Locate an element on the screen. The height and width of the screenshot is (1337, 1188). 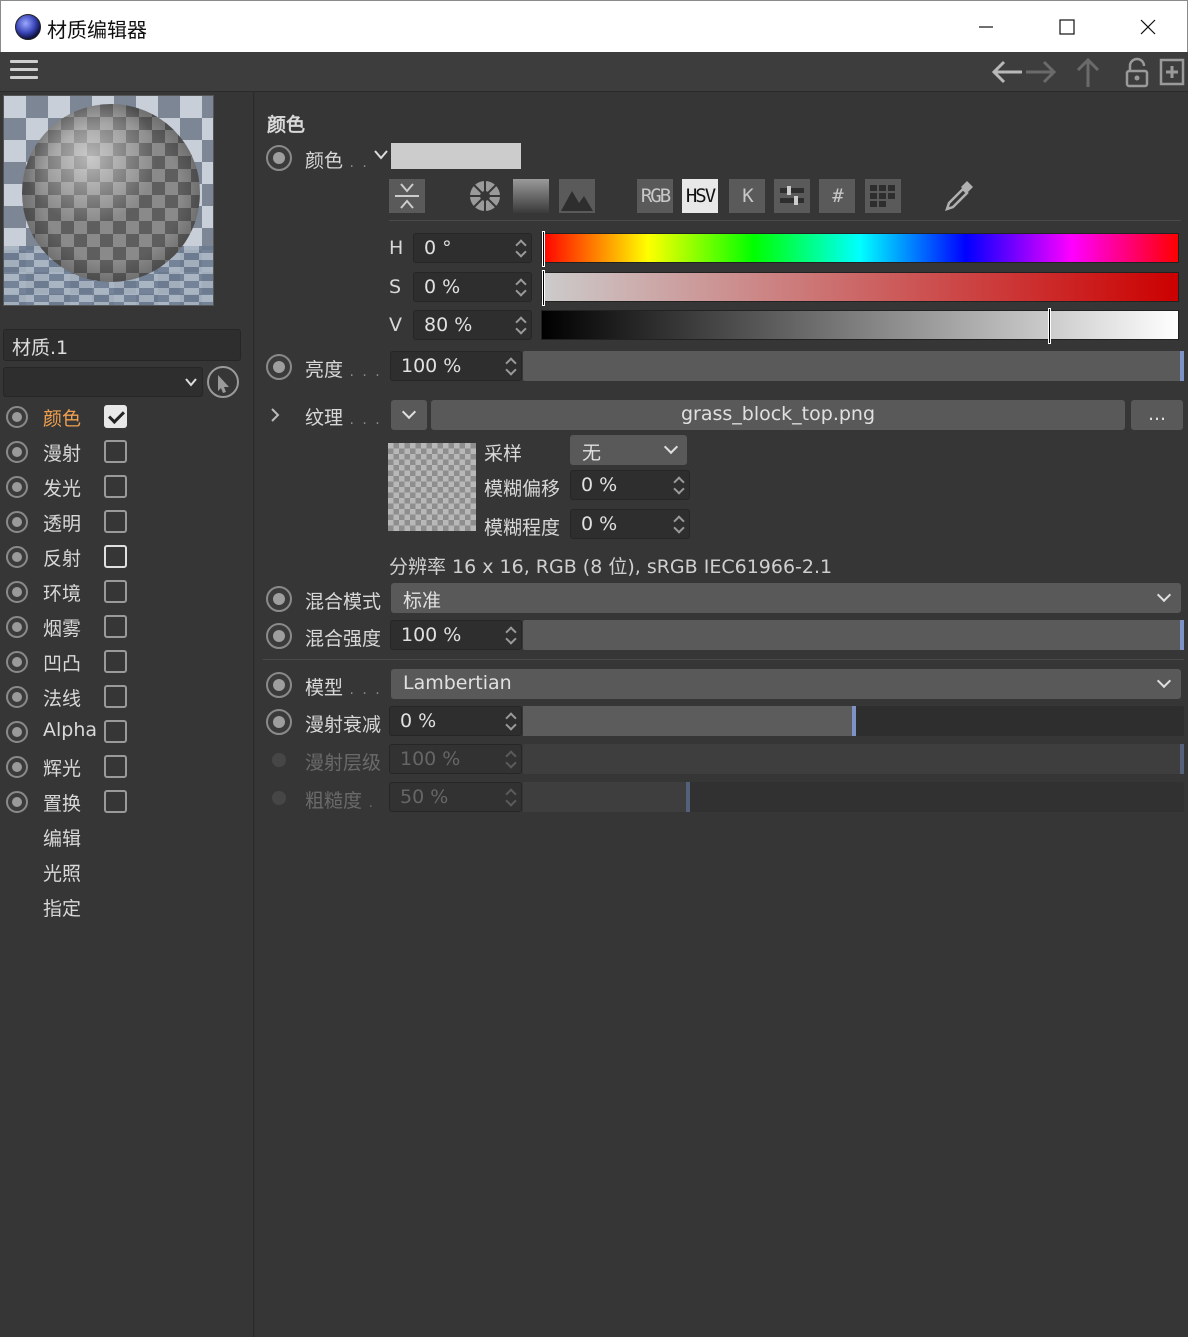
channel-label: 发光 is located at coordinates (62, 487).